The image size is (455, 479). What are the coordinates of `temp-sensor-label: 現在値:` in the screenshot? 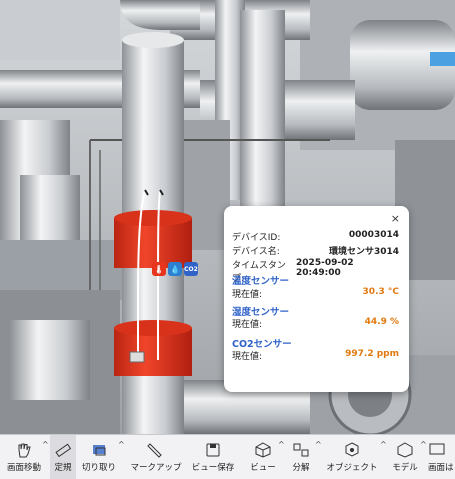 It's located at (247, 295).